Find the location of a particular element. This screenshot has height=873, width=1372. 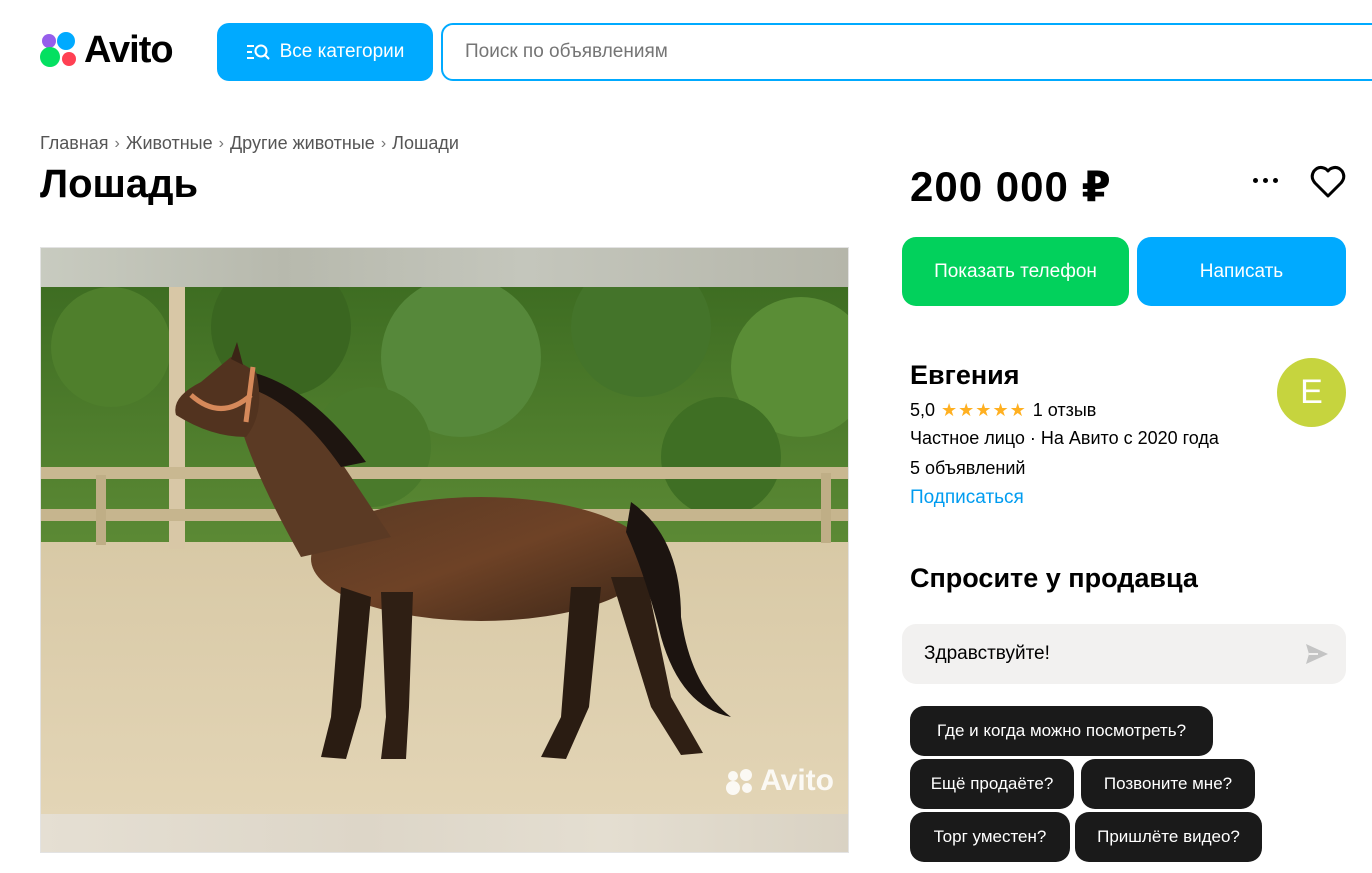

quick-question-chip: Пришлёте видео? is located at coordinates (1168, 837).